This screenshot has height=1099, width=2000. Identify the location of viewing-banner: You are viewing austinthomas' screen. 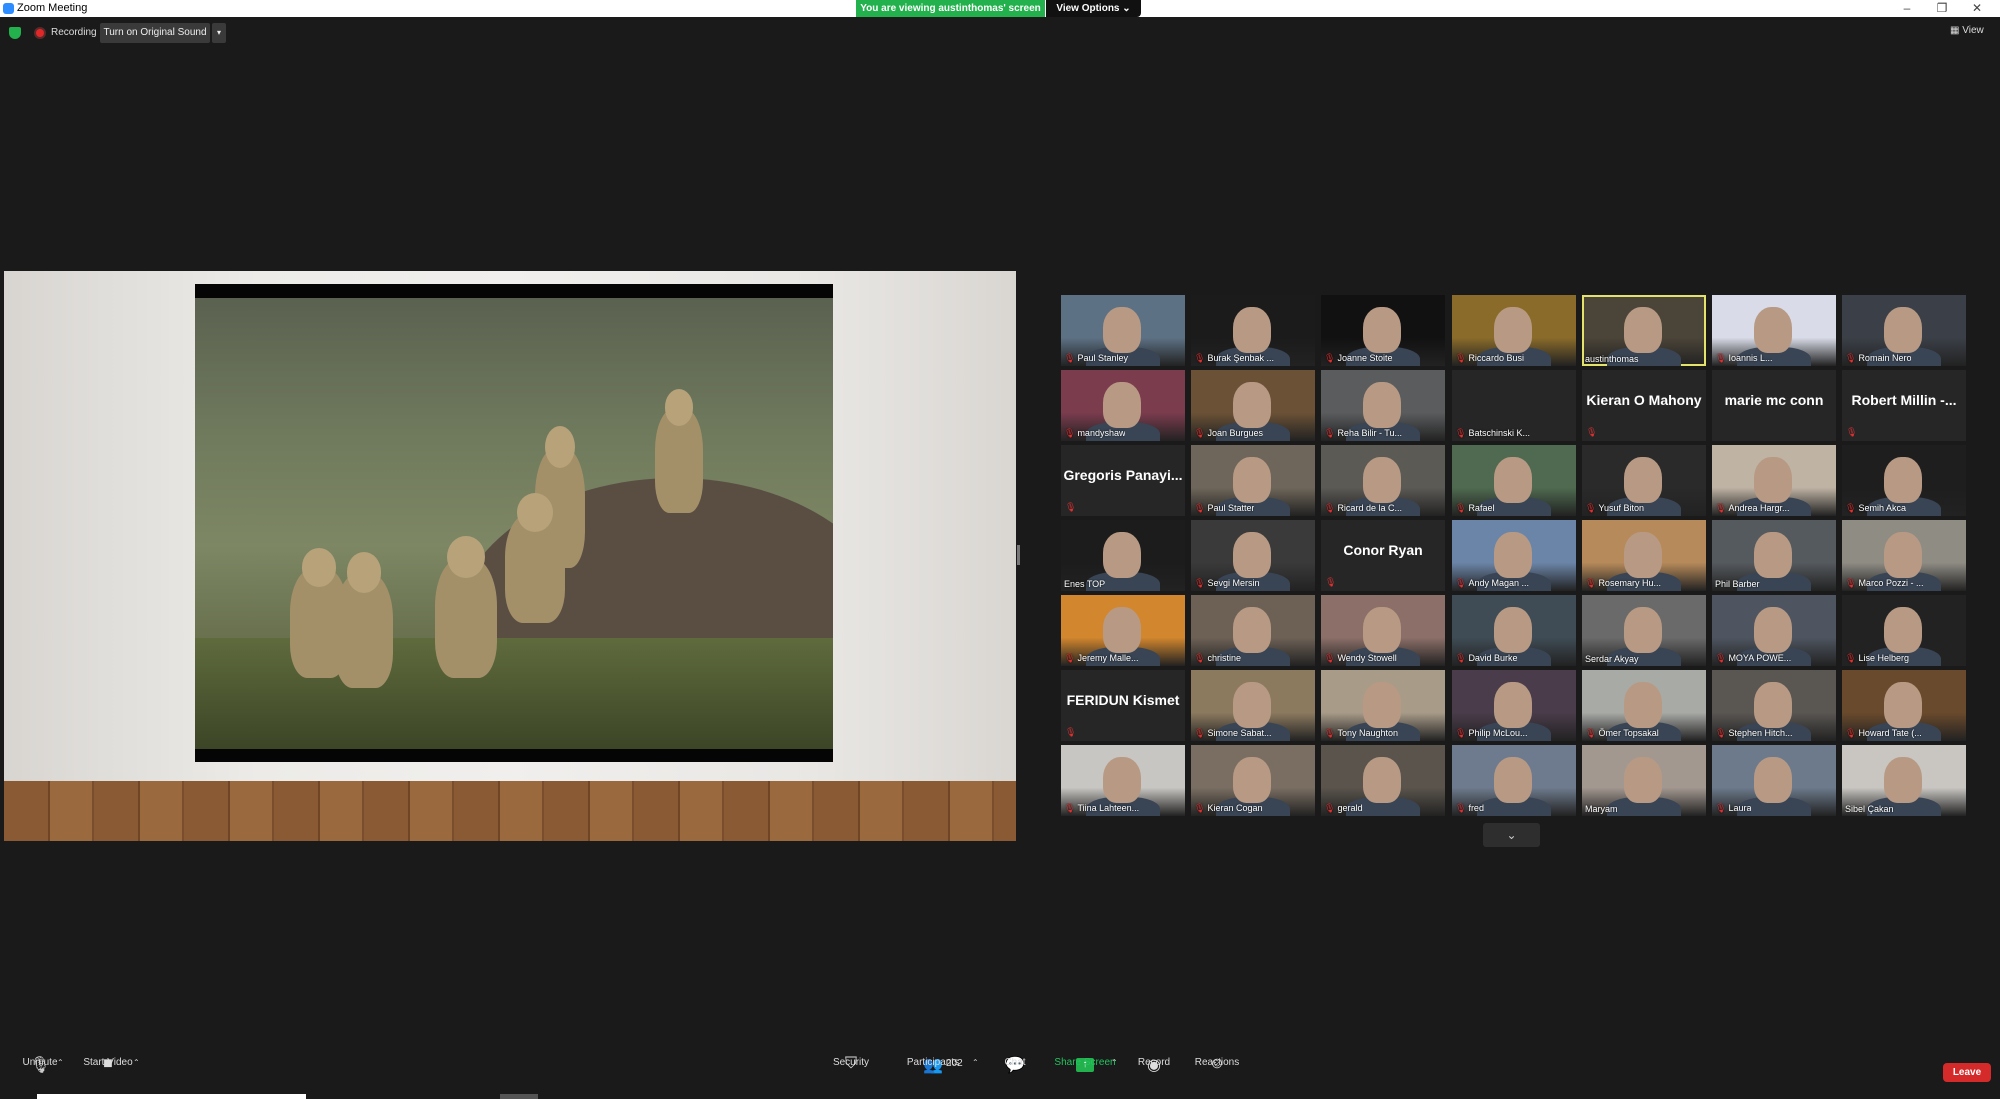
(950, 8).